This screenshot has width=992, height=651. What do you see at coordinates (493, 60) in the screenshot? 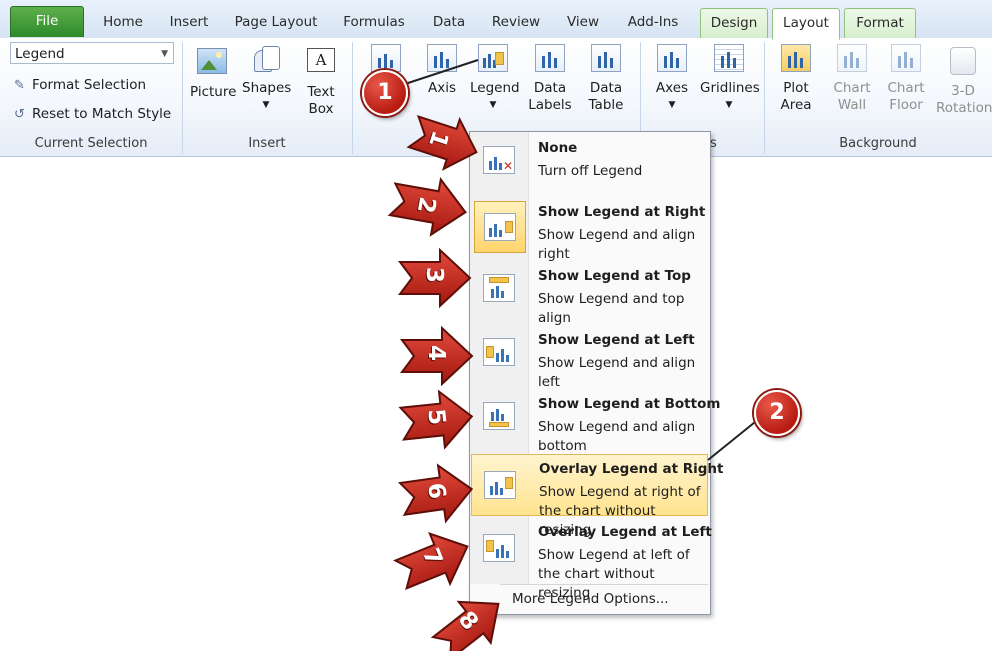
I see `legend-icon` at bounding box center [493, 60].